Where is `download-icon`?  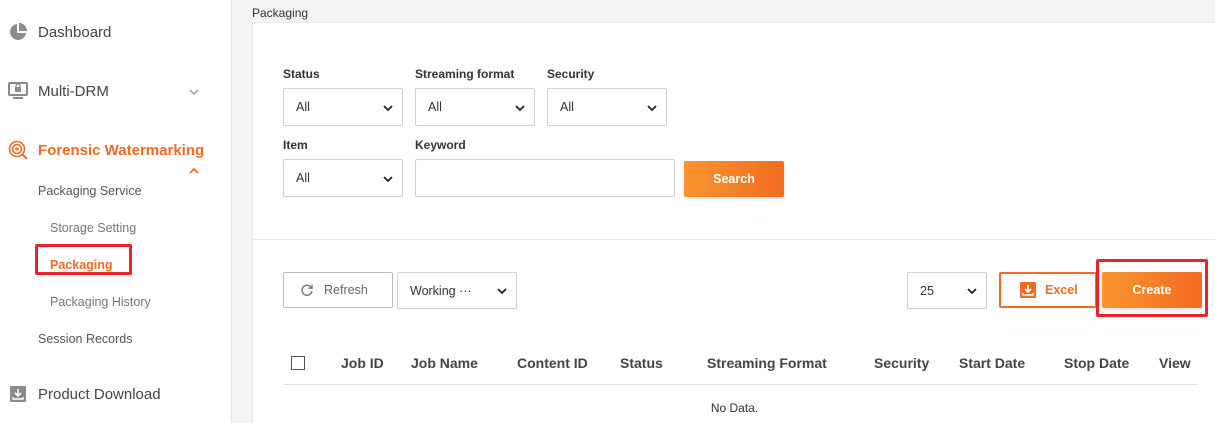
download-icon is located at coordinates (18, 394).